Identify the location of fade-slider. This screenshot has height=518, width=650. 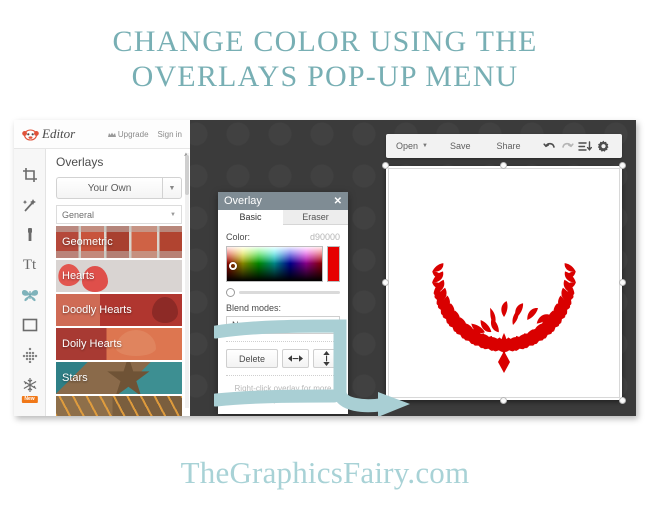
(283, 292).